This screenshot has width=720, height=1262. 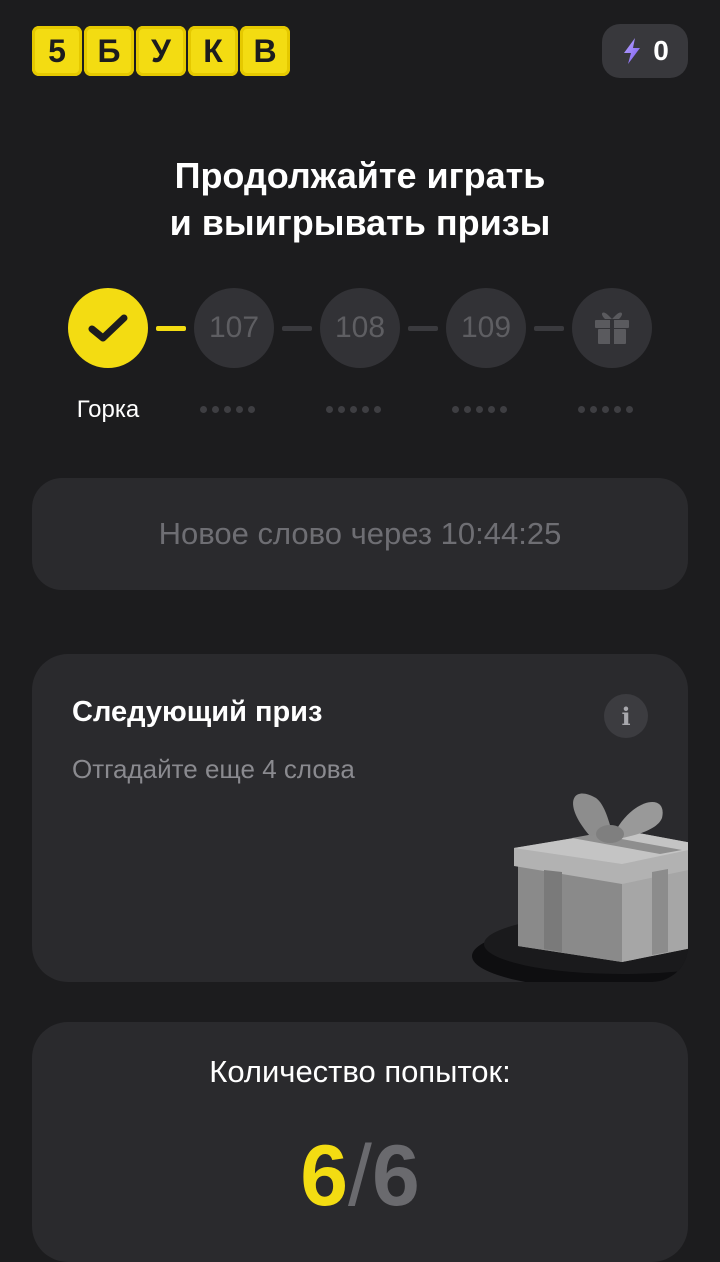 I want to click on logo-letter: У, so click(x=161, y=51).